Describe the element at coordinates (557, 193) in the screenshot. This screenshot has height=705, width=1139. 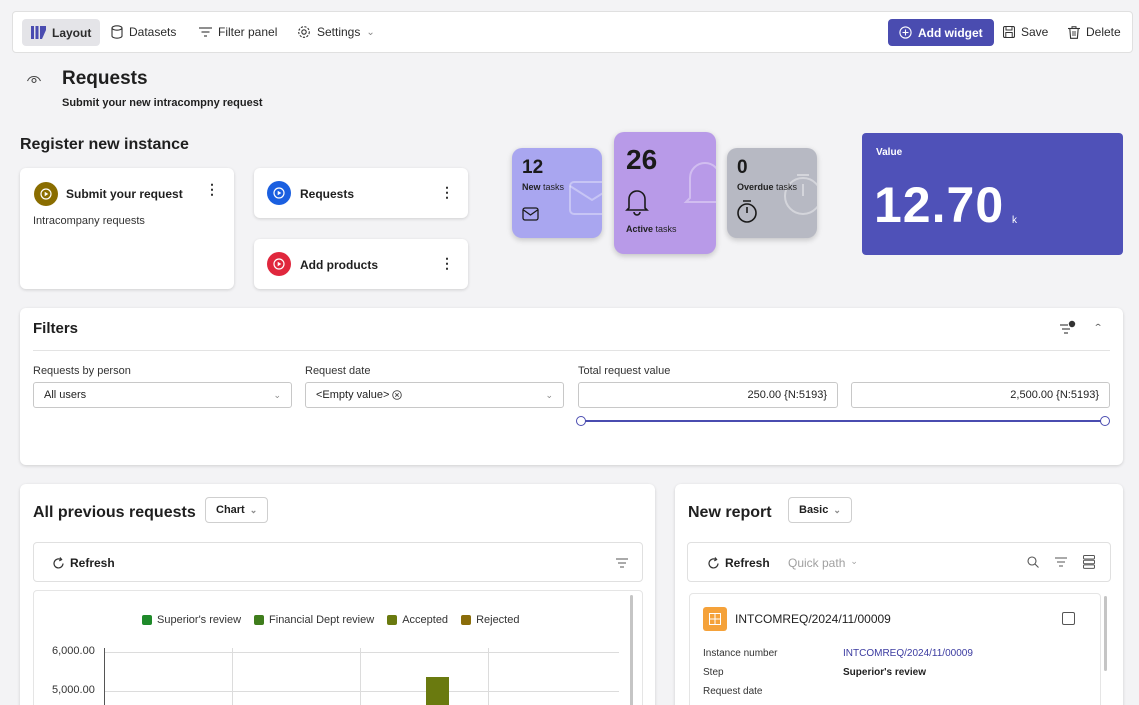
I see `new-tasks-tile: 12 New tasks` at that location.